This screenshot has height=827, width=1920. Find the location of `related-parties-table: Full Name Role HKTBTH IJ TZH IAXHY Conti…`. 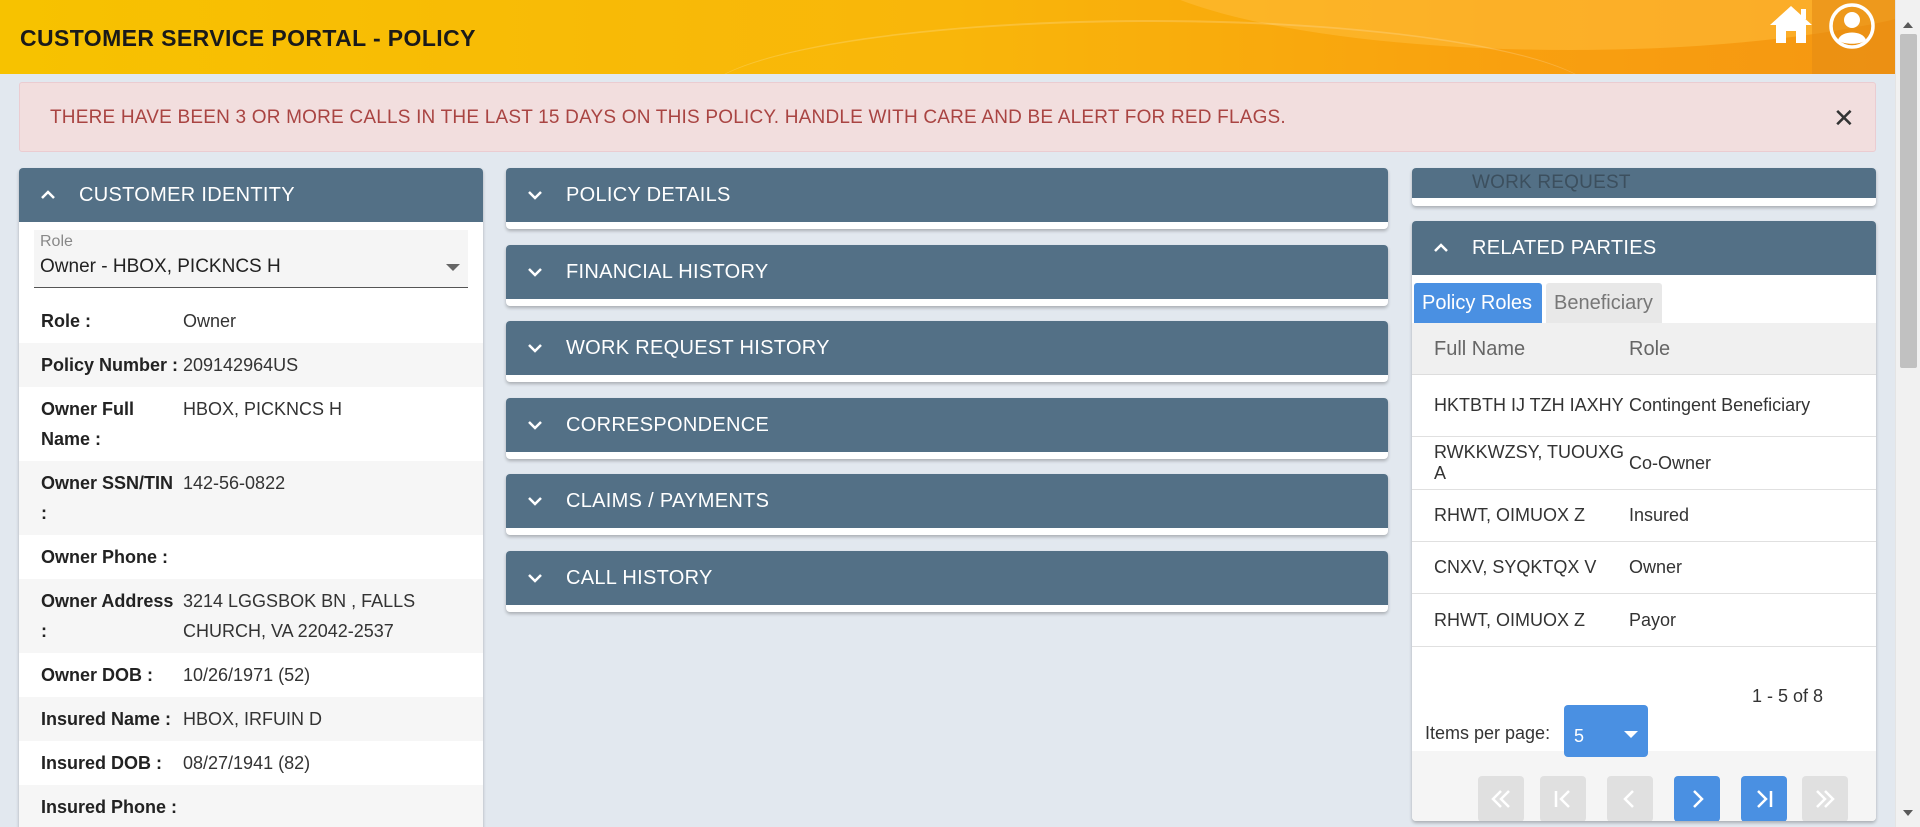

related-parties-table: Full Name Role HKTBTH IJ TZH IAXHY Conti… is located at coordinates (1644, 485).